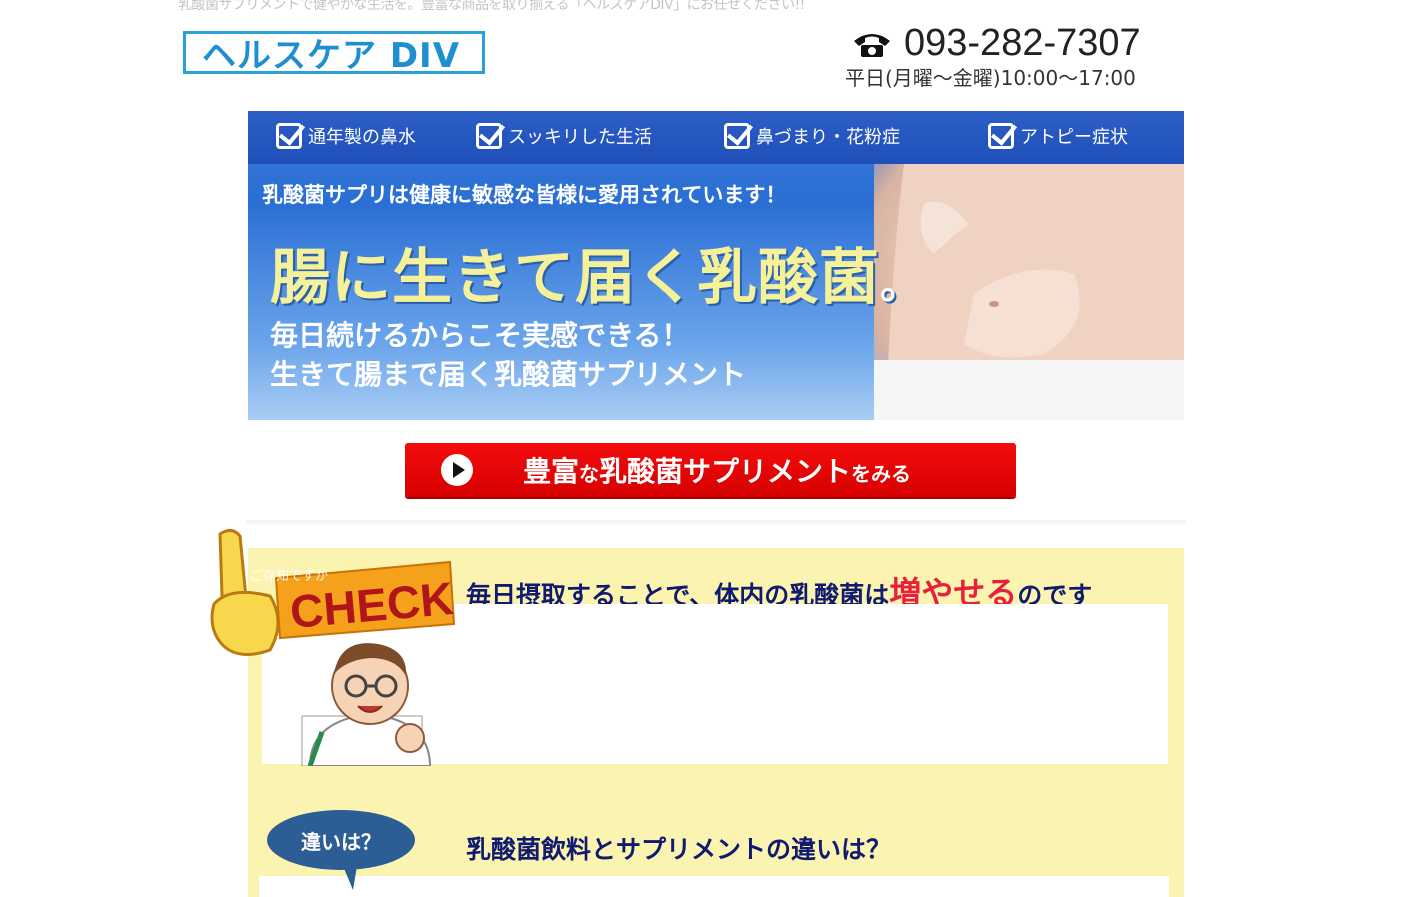 This screenshot has width=1427, height=897. I want to click on cta-label-part: 豊富, so click(551, 471).